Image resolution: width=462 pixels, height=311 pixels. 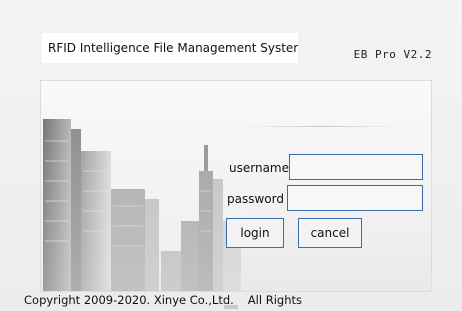 What do you see at coordinates (129, 300) in the screenshot?
I see `copyright-text: Copyright 2009-2020. Xinye Co.,Ltd.` at bounding box center [129, 300].